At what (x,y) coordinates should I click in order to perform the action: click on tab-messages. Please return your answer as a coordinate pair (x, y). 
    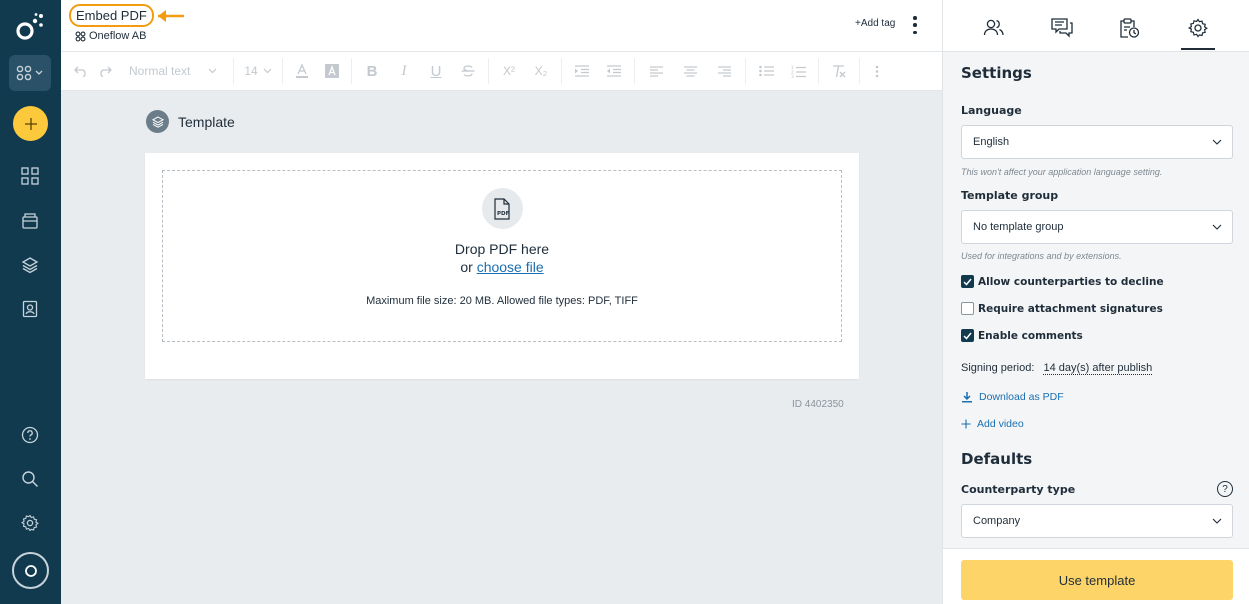
    Looking at the image, I should click on (1062, 30).